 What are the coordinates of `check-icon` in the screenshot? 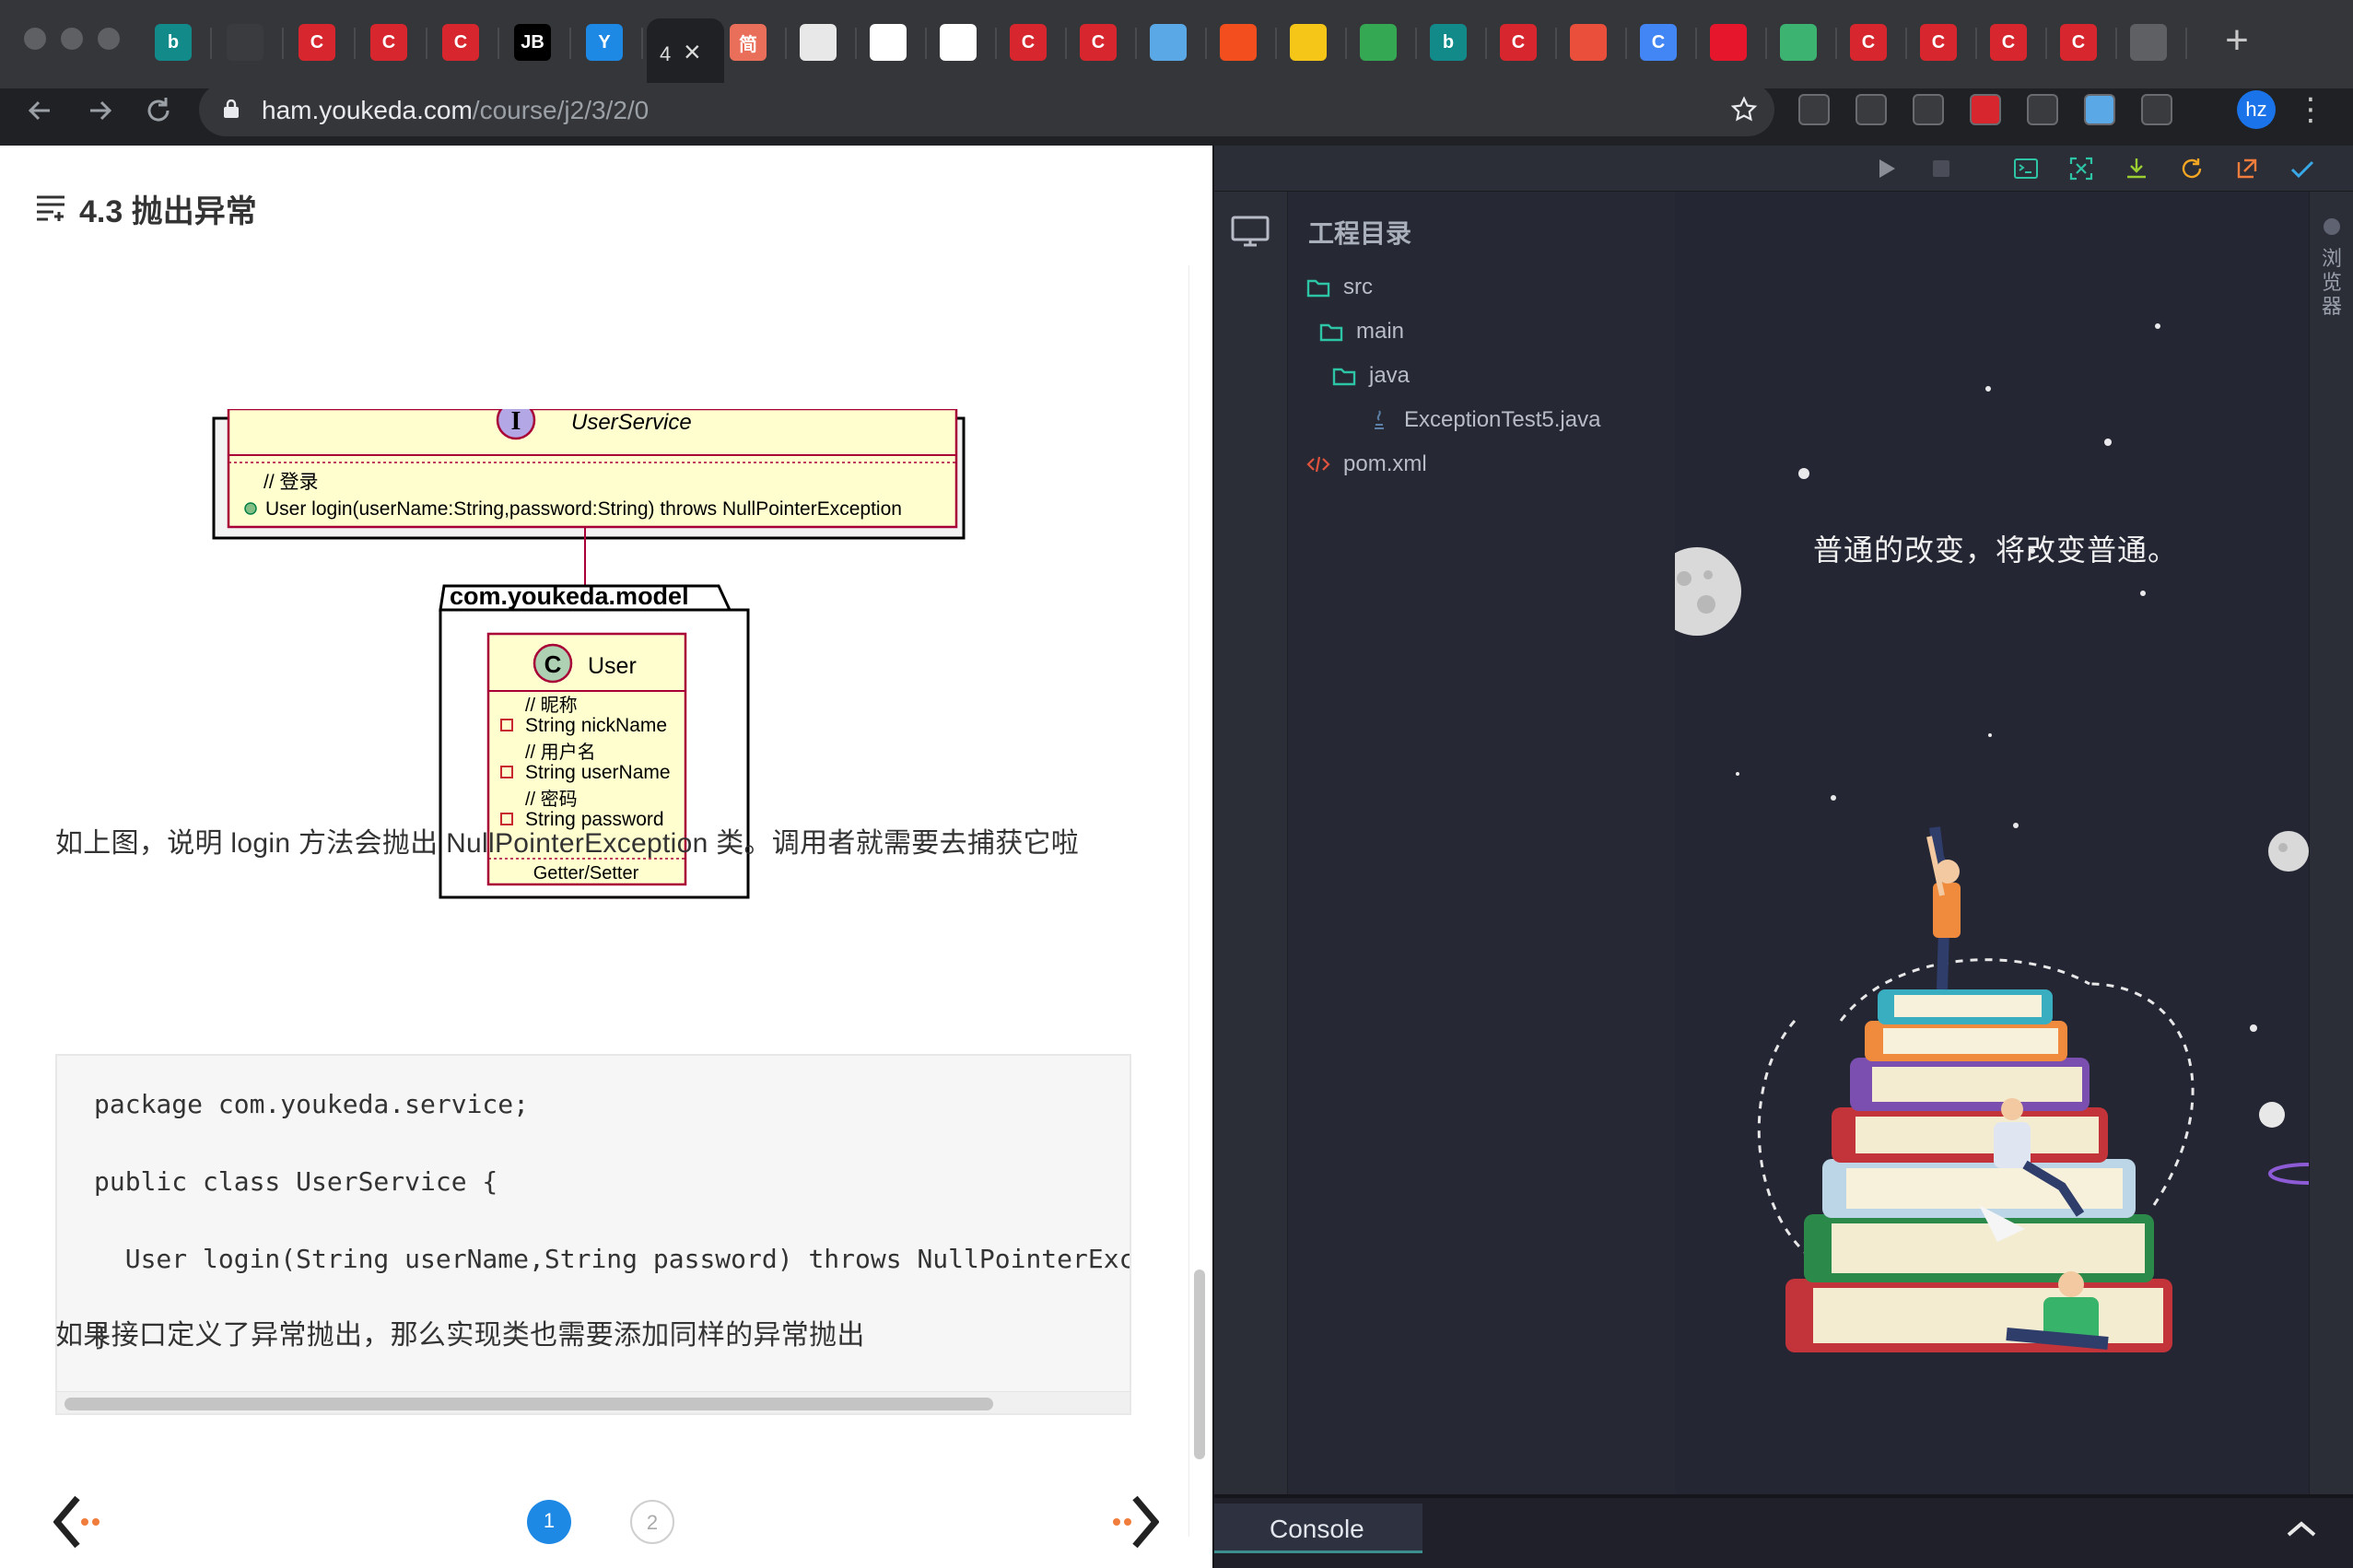 It's located at (2302, 168).